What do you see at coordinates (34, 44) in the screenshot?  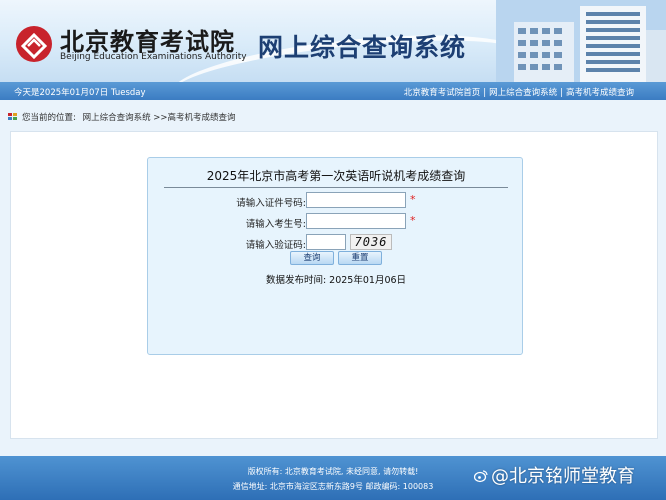 I see `org-logo-icon` at bounding box center [34, 44].